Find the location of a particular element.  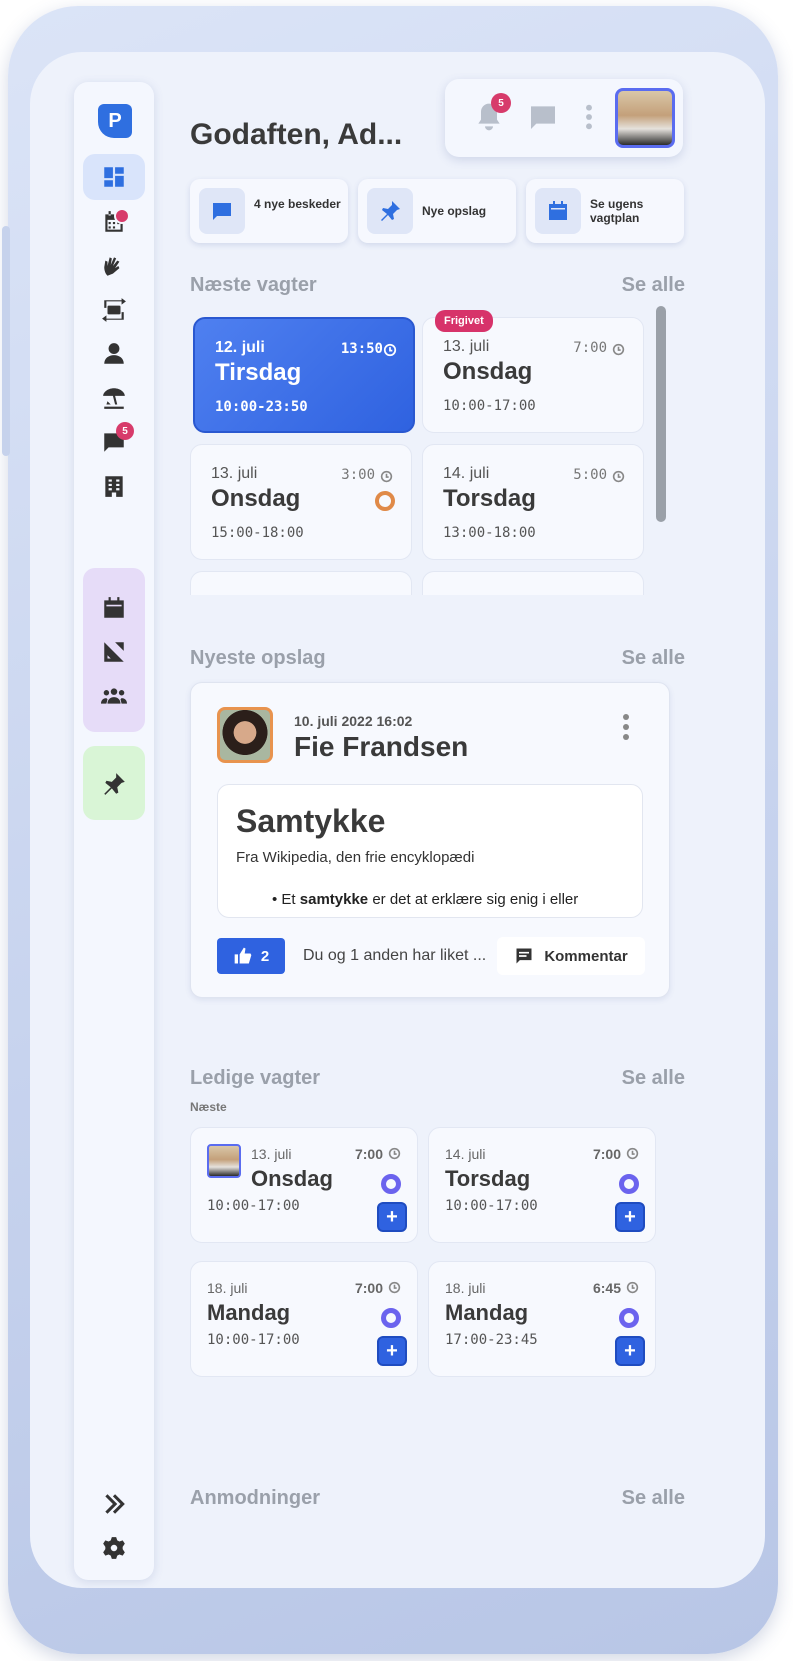

shift-time: 13:50 is located at coordinates (361, 349).